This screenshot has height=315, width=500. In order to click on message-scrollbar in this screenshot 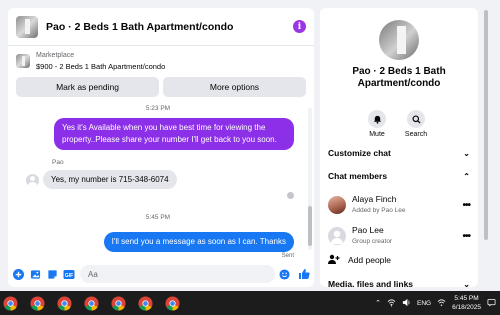, I will do `click(310, 179)`.